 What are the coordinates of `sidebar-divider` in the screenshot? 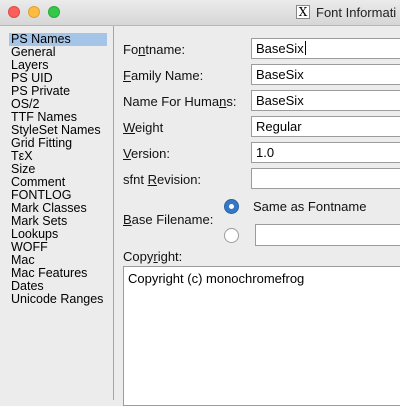 It's located at (113, 213).